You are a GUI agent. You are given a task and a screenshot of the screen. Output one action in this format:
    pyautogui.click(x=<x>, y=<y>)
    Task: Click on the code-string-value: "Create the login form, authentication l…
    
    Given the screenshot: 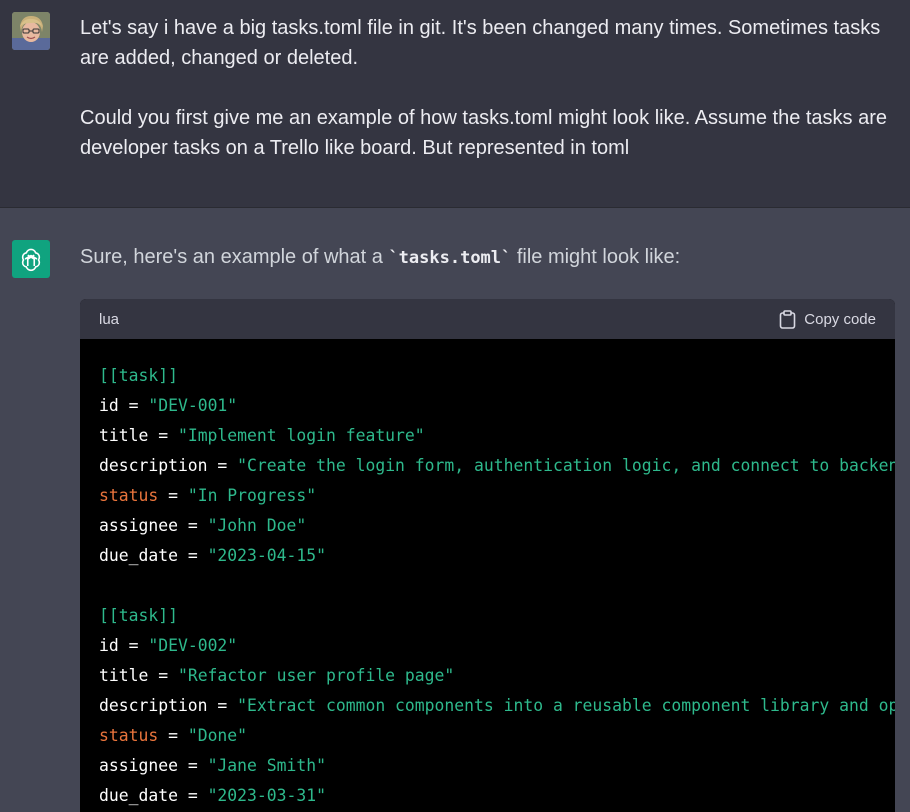 What is the action you would take?
    pyautogui.click(x=566, y=465)
    